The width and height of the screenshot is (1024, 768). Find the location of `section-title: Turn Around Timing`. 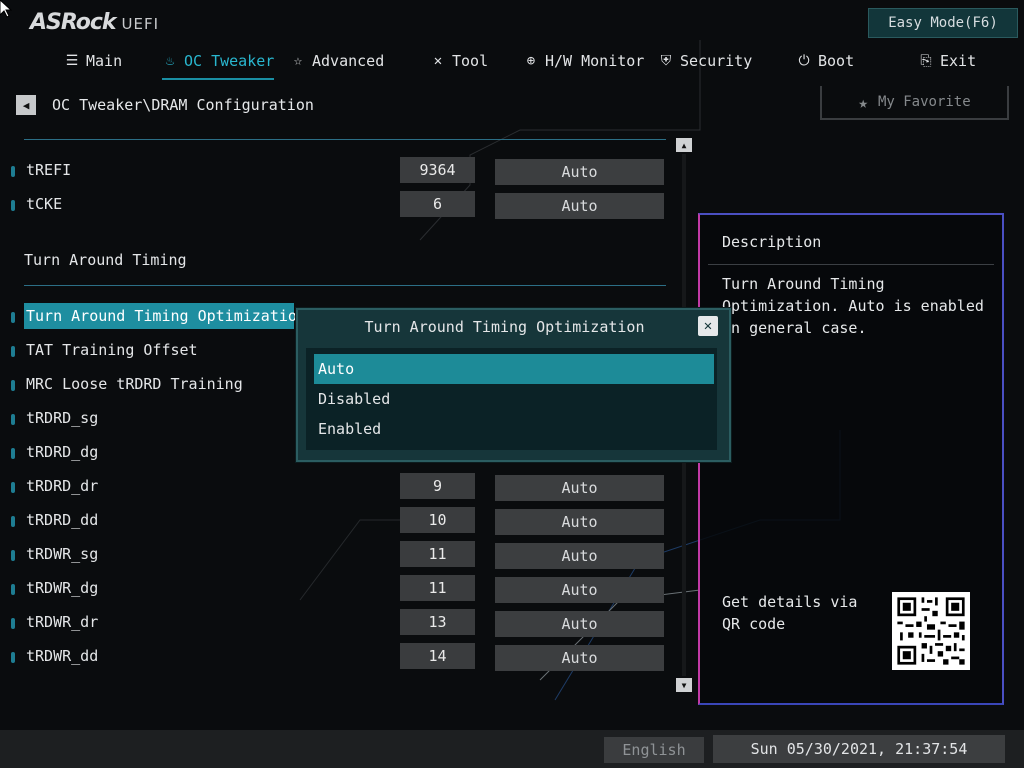

section-title: Turn Around Timing is located at coordinates (105, 260).